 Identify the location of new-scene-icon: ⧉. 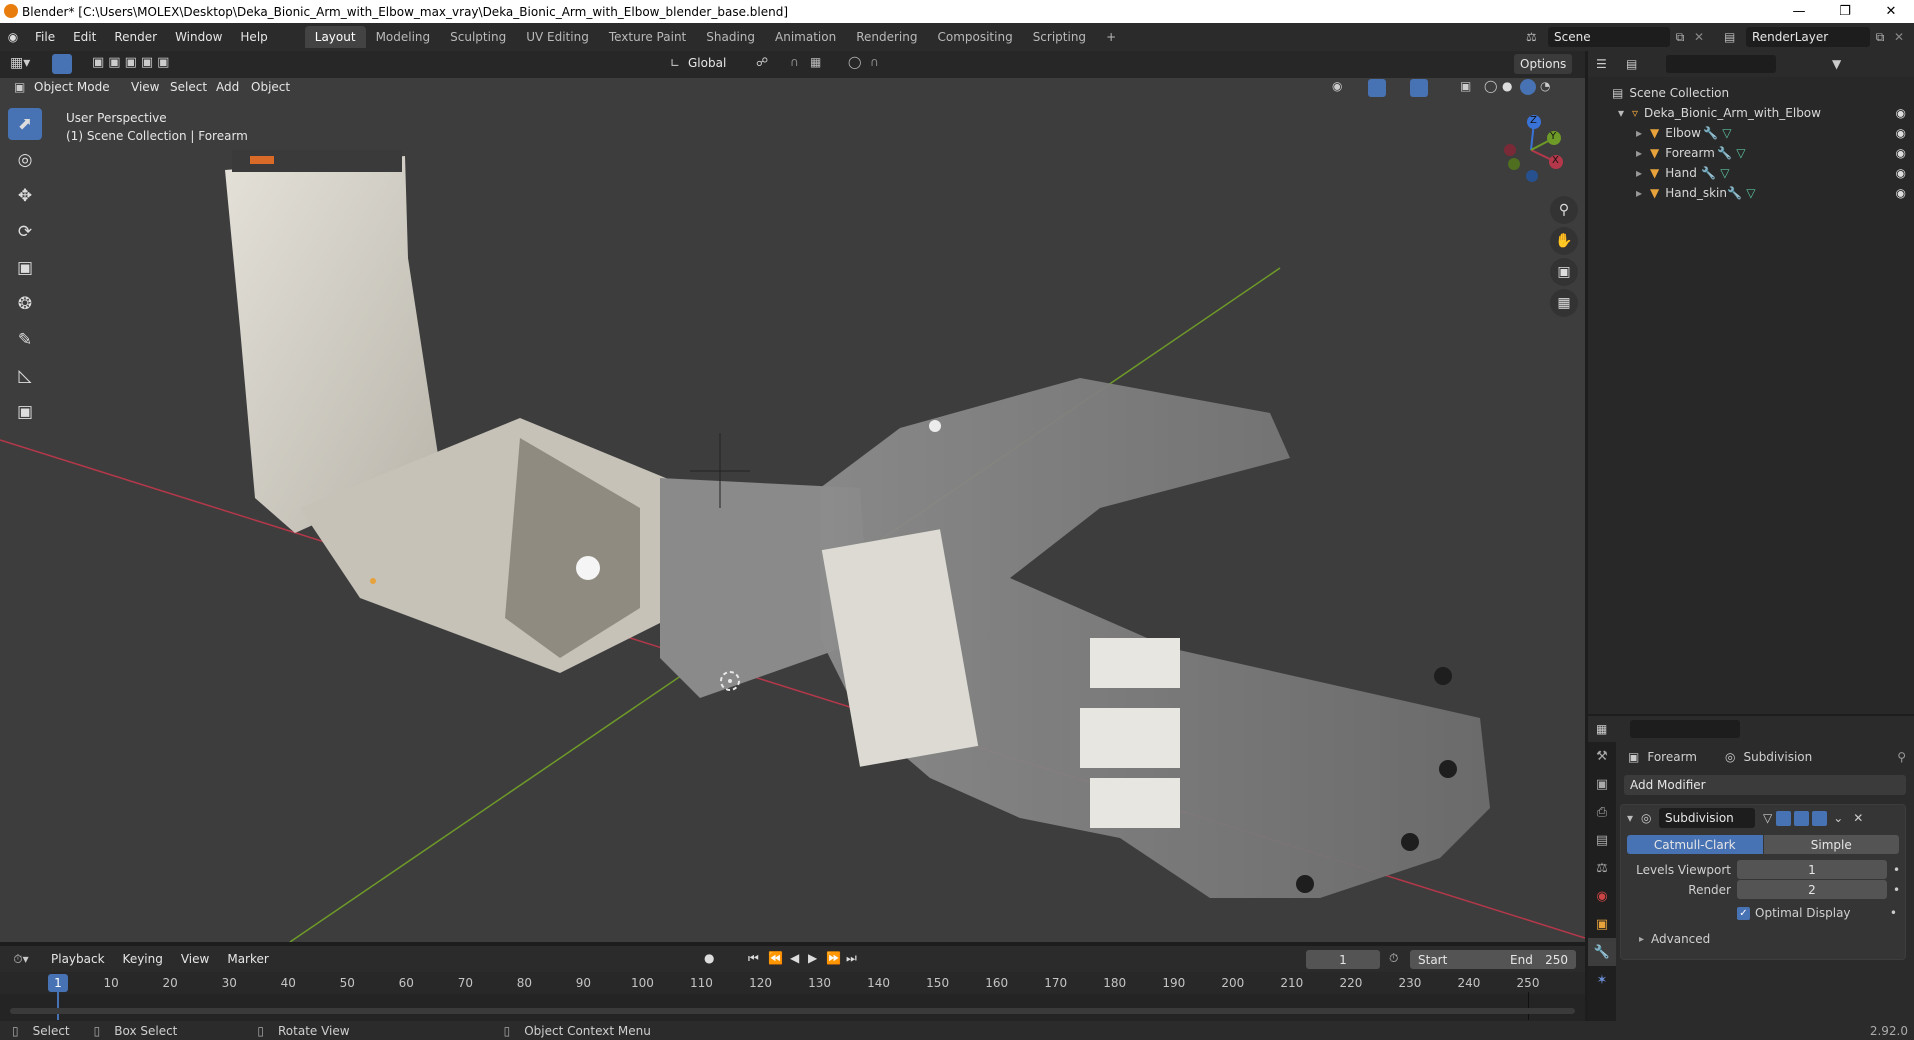
(1680, 37).